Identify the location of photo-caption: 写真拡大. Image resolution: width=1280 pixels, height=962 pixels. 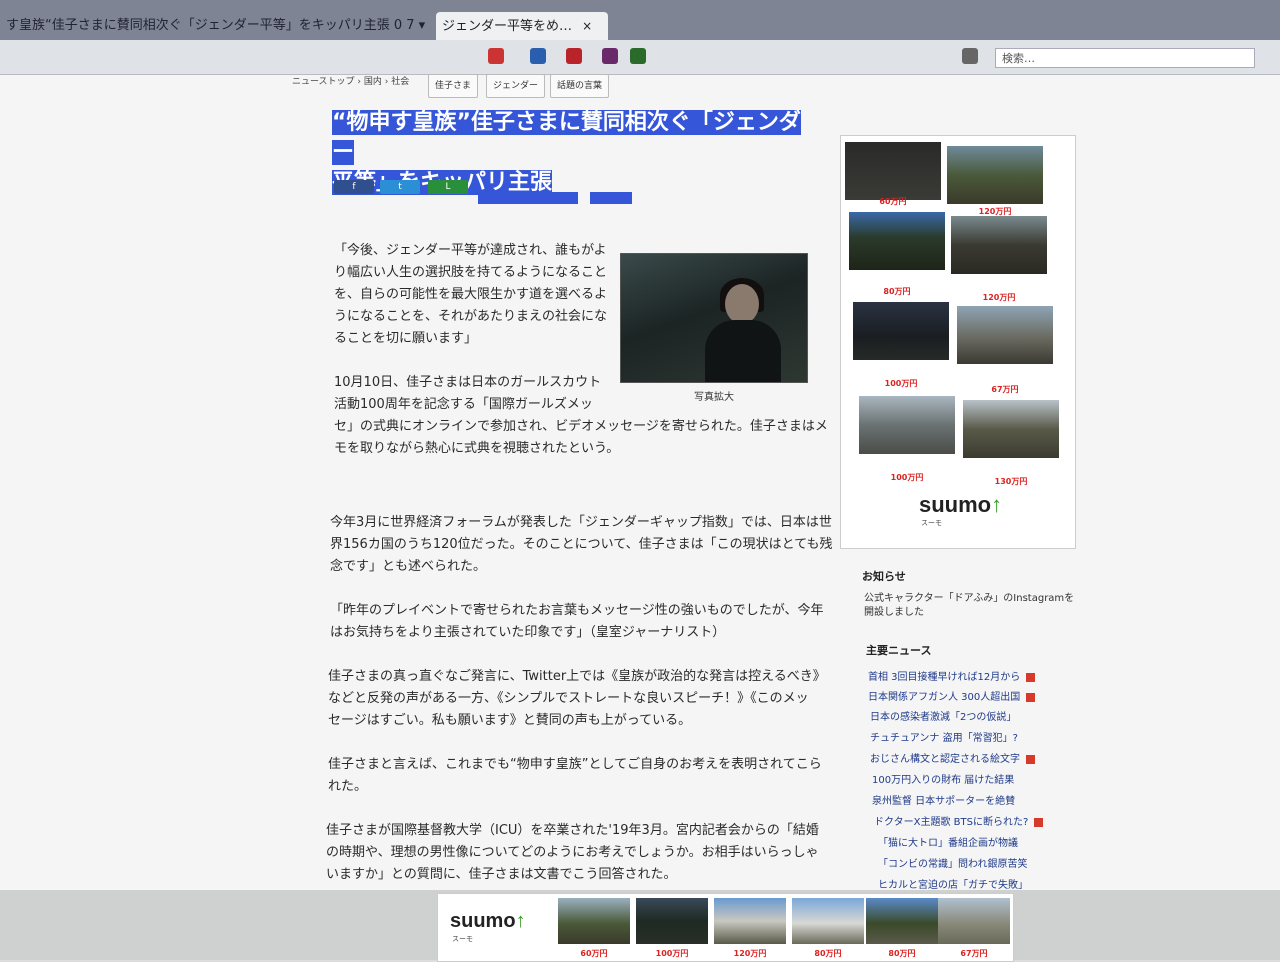
(714, 395).